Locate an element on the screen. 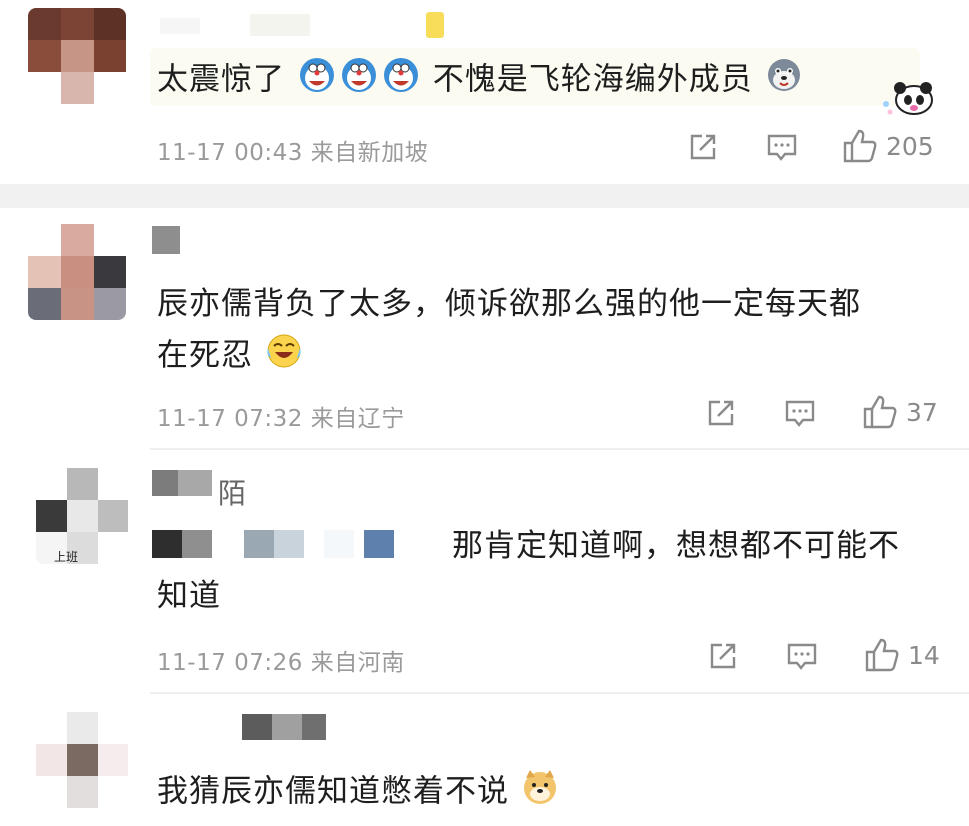  comment-location: 来自新加坡 is located at coordinates (369, 153).